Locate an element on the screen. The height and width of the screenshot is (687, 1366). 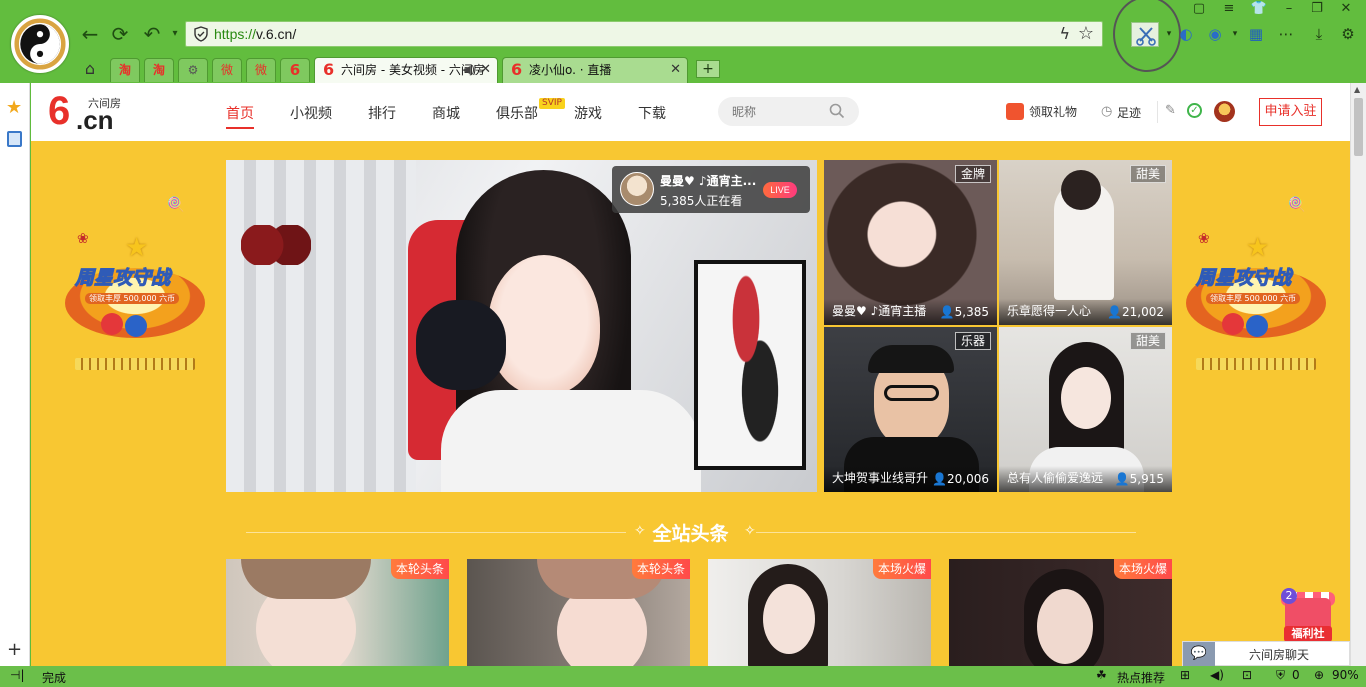
close-window-icon: ✕ is located at coordinates (1346, 9).